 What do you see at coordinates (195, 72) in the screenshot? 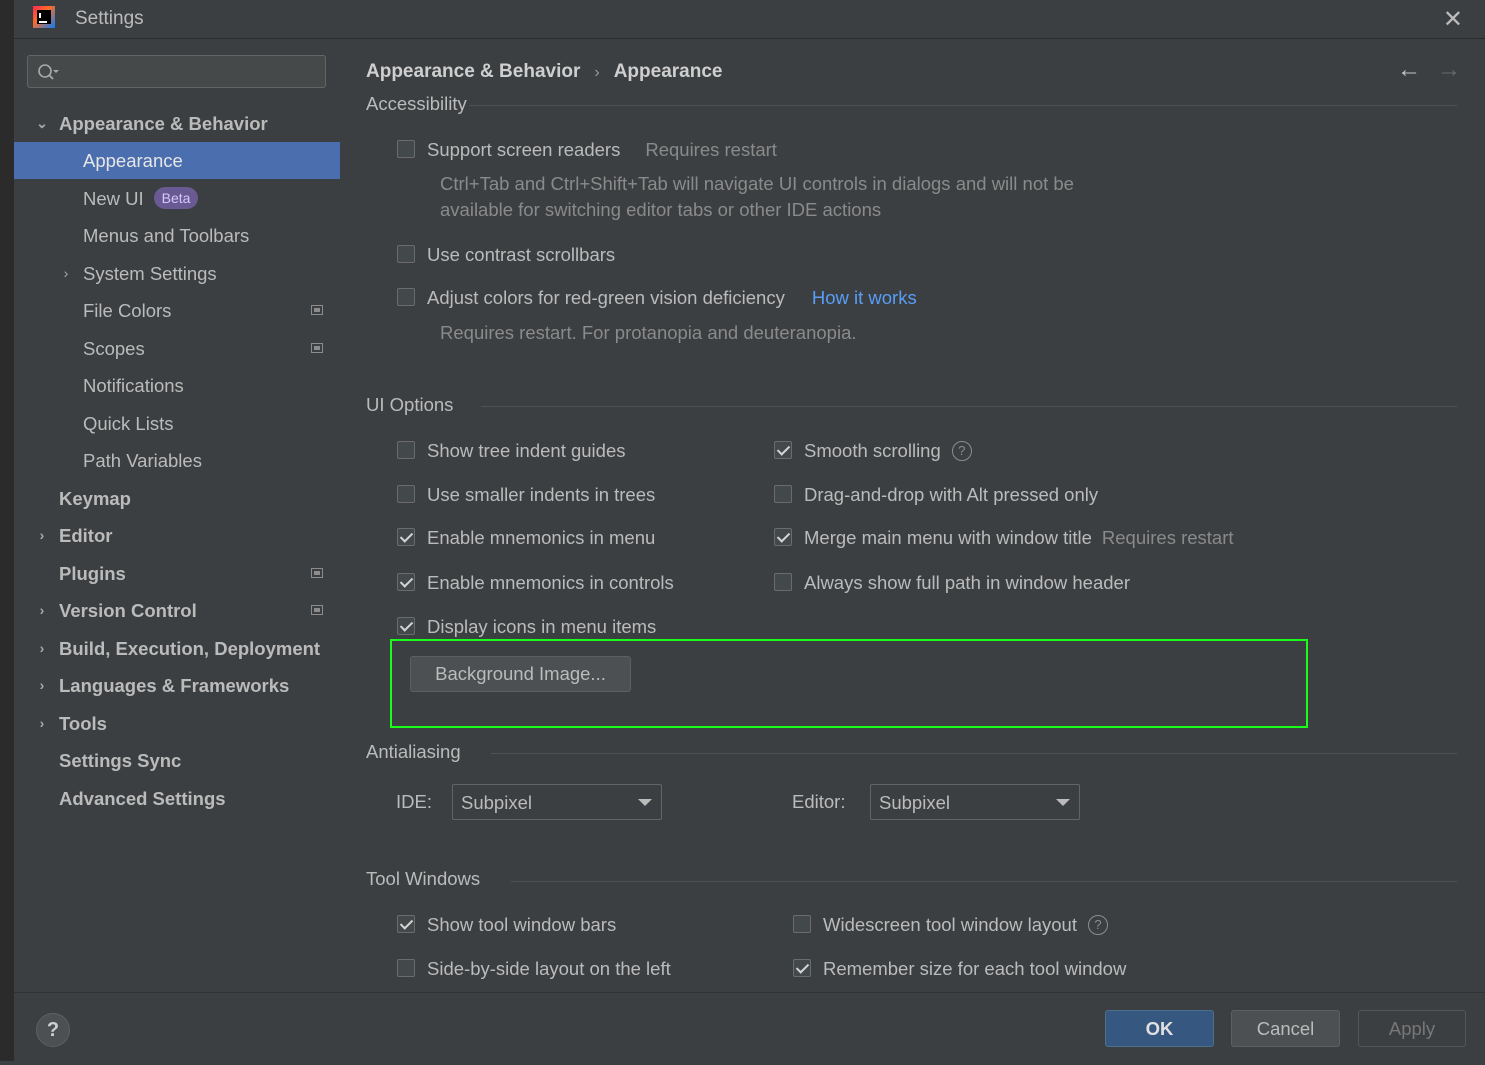
I see `search-input` at bounding box center [195, 72].